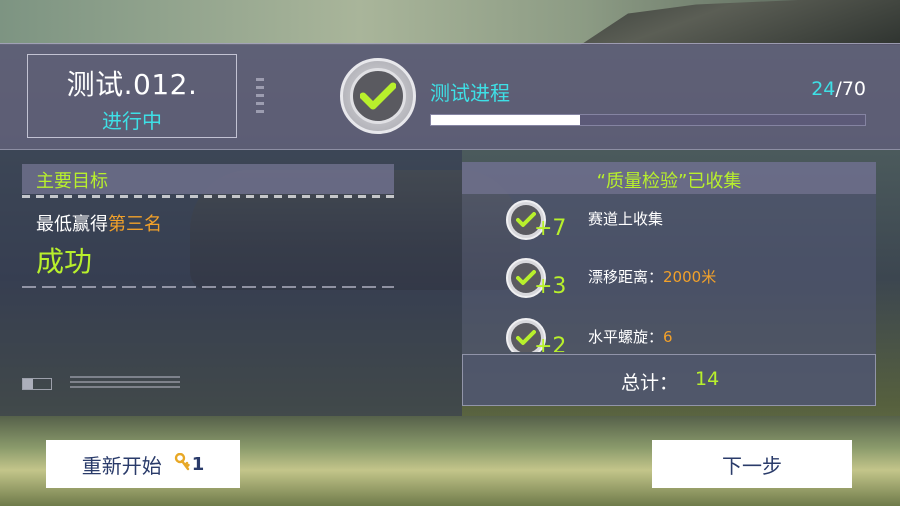 The width and height of the screenshot is (900, 506). I want to click on header-strip, so click(208, 196).